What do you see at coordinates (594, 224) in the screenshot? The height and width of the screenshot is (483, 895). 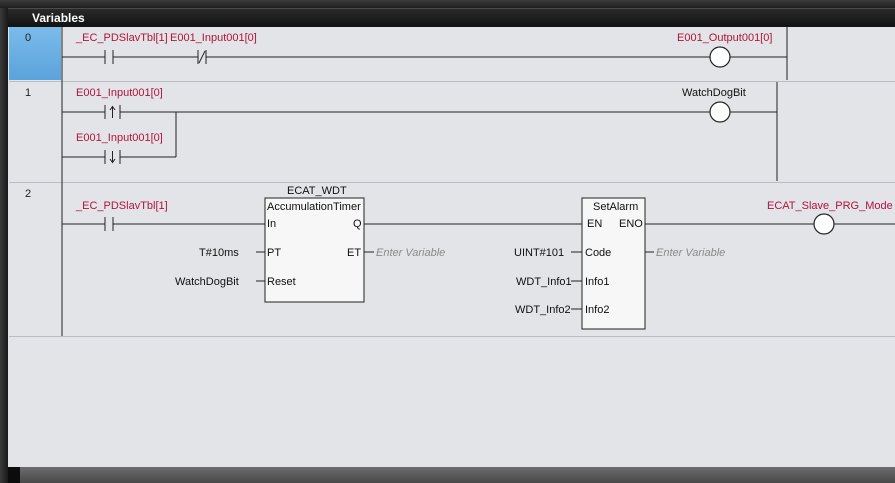 I see `pin-en: EN` at bounding box center [594, 224].